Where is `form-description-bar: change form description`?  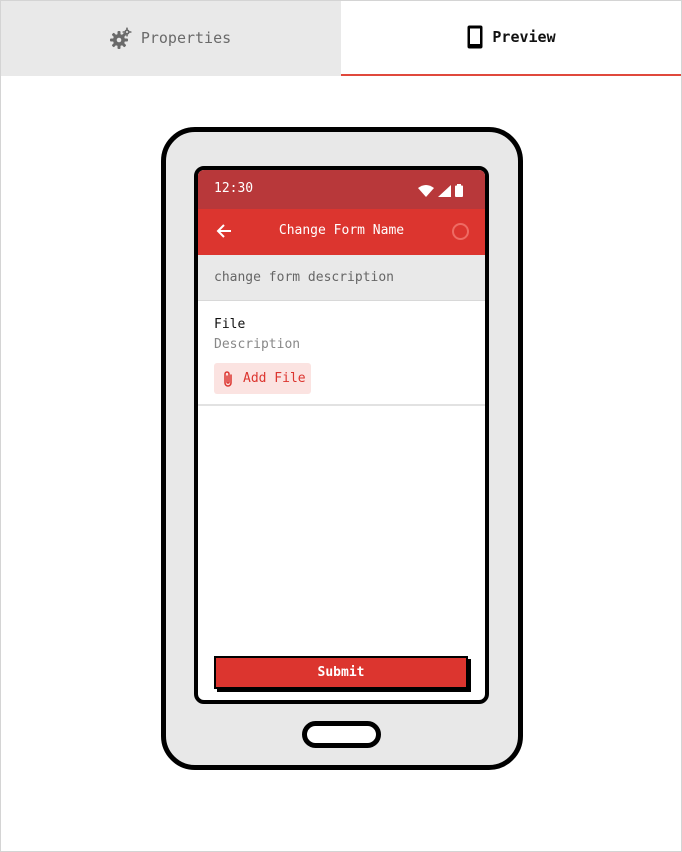
form-description-bar: change form description is located at coordinates (341, 278).